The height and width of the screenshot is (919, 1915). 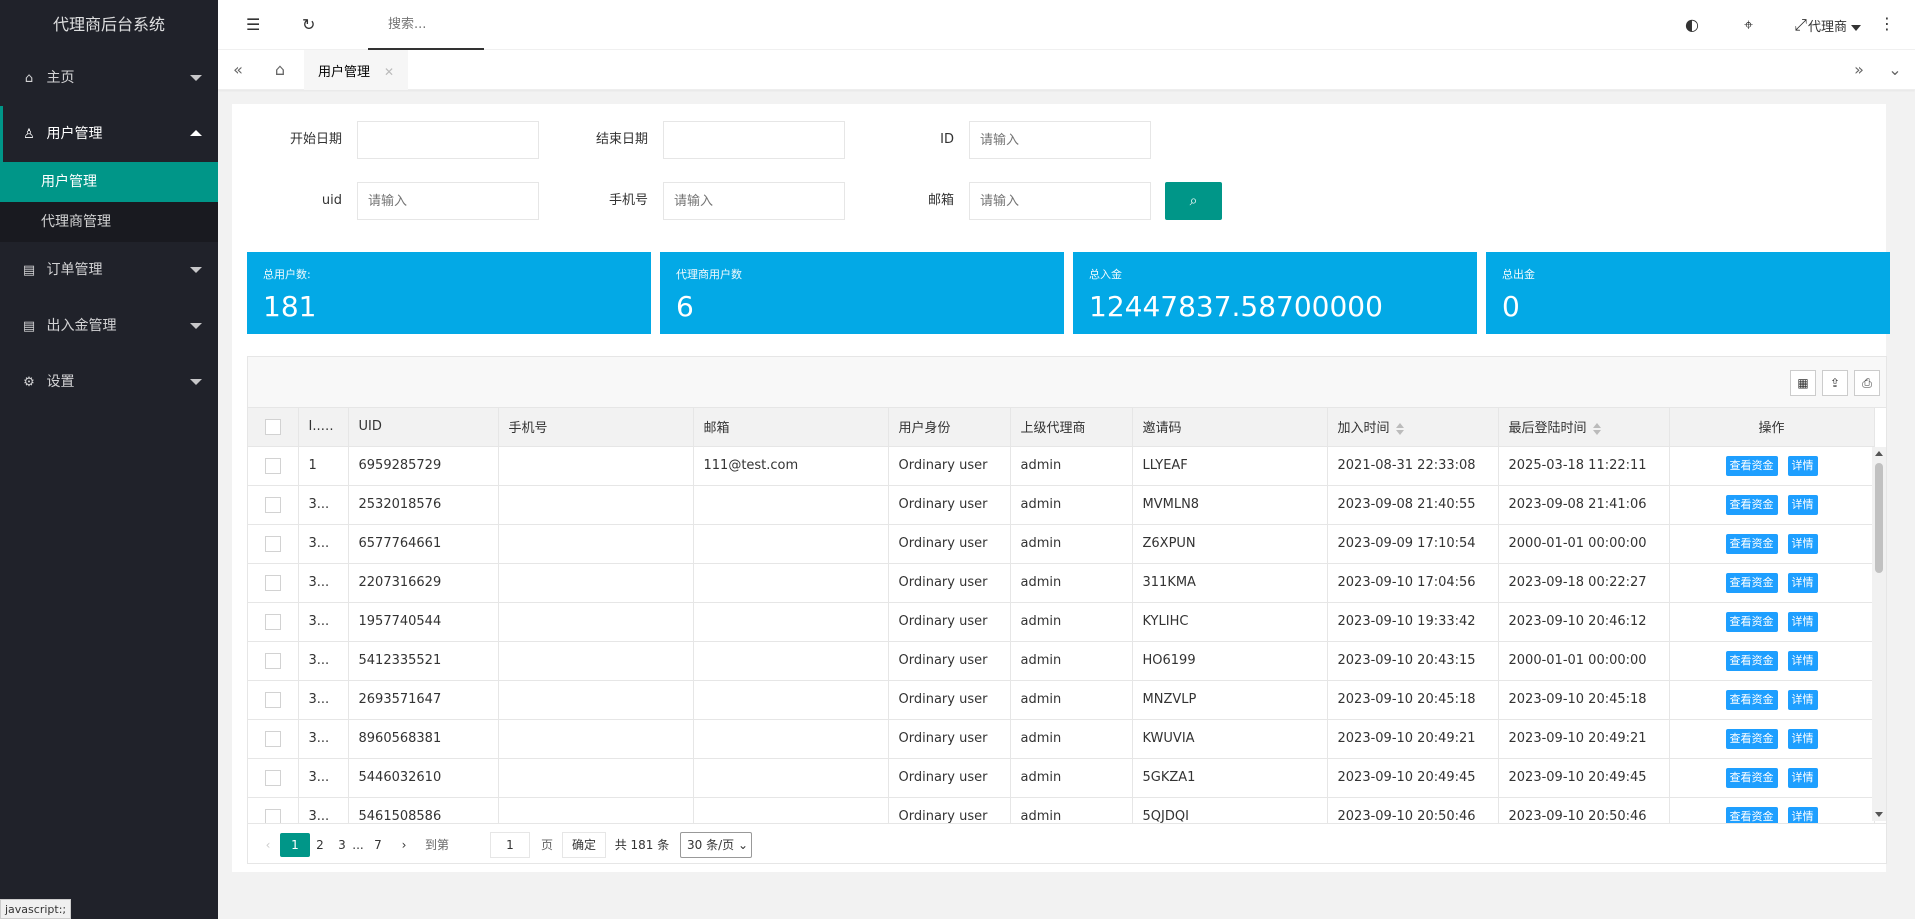 What do you see at coordinates (1879, 453) in the screenshot?
I see `scroll-up-icon` at bounding box center [1879, 453].